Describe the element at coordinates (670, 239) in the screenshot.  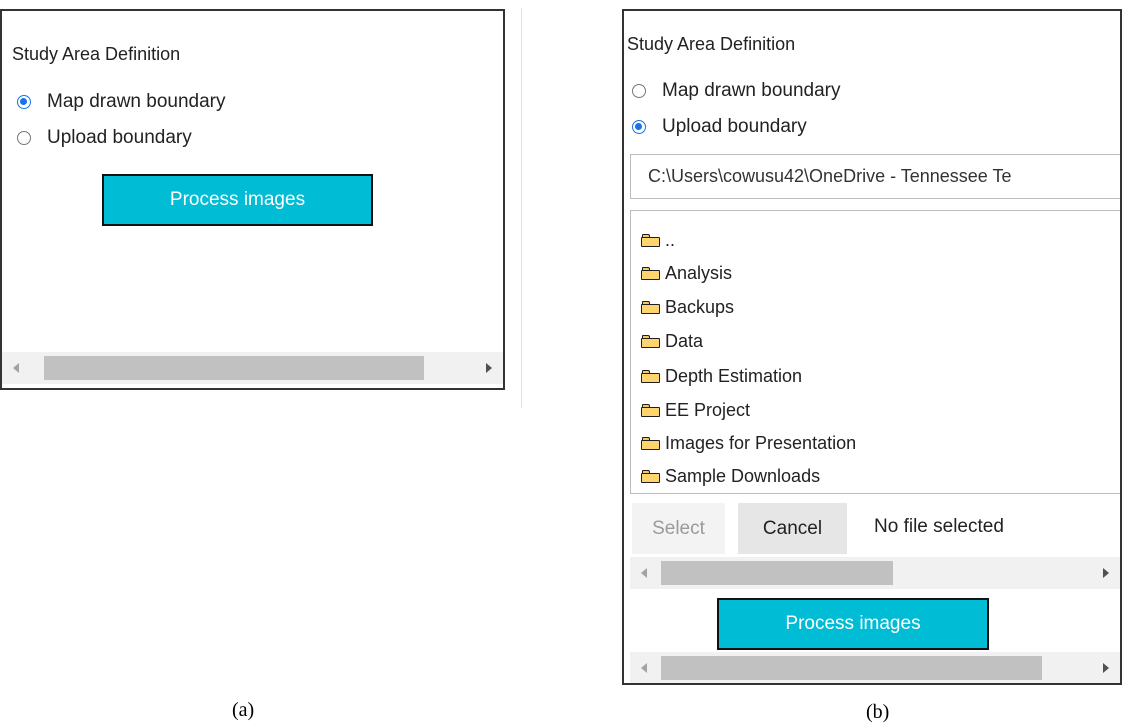
I see `folder-label: ..` at that location.